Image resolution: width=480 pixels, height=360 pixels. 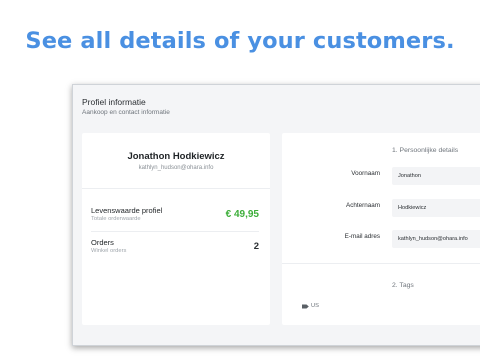 I want to click on tags-title: 2. Tags, so click(x=403, y=285).